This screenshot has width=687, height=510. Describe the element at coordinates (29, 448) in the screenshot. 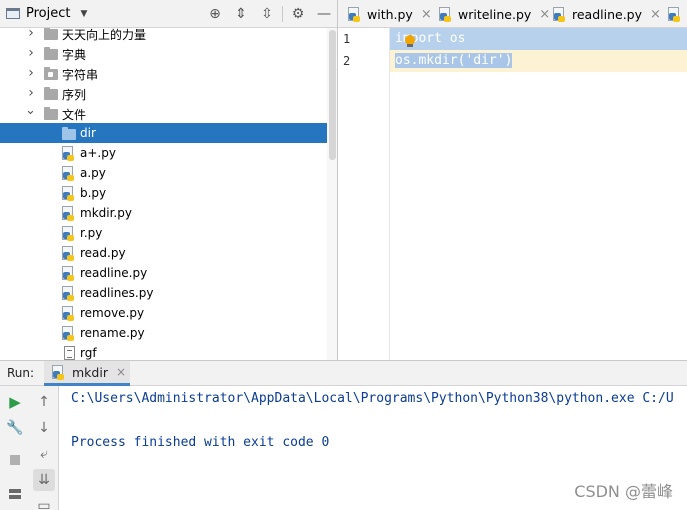

I see `run-toolbar: ▶ ↑ 🔧 ↓ ⤶ ⇊ ▭` at that location.